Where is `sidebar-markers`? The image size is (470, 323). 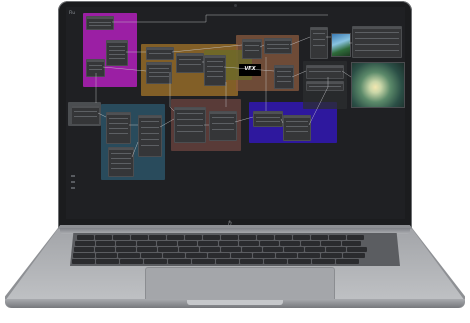
sidebar-markers is located at coordinates (73, 184).